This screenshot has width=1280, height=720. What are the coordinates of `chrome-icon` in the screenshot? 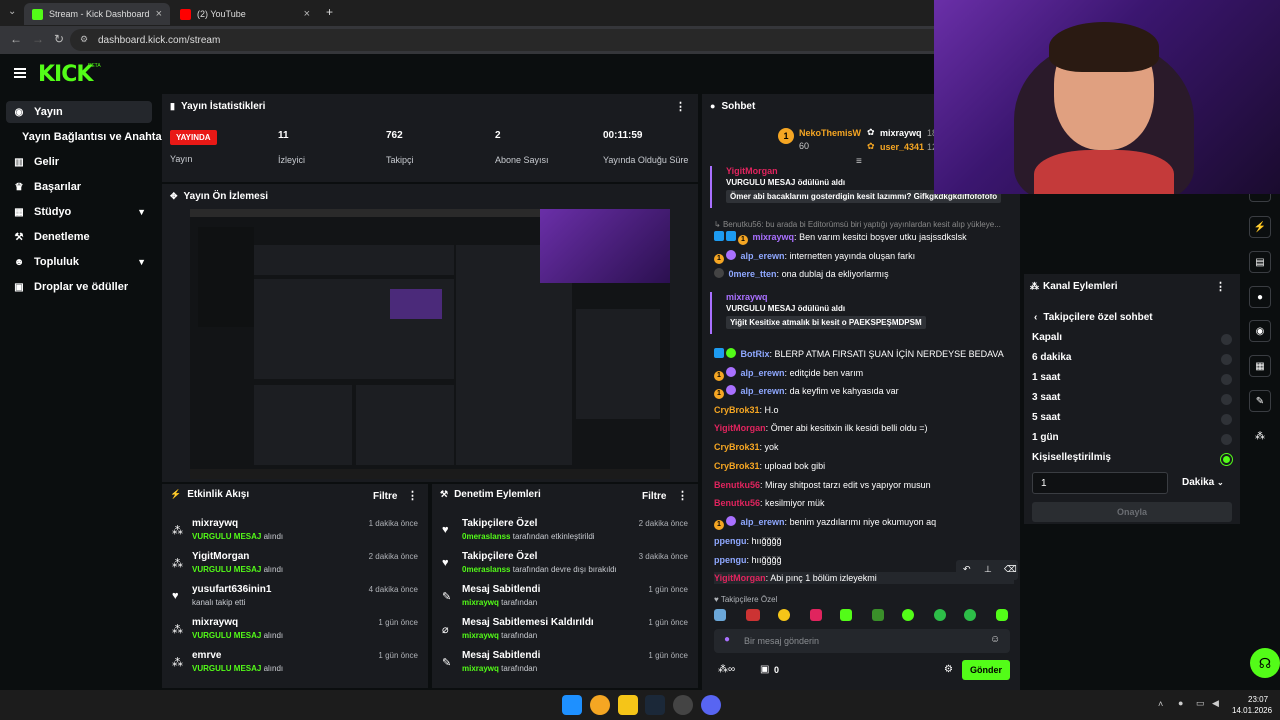 It's located at (600, 705).